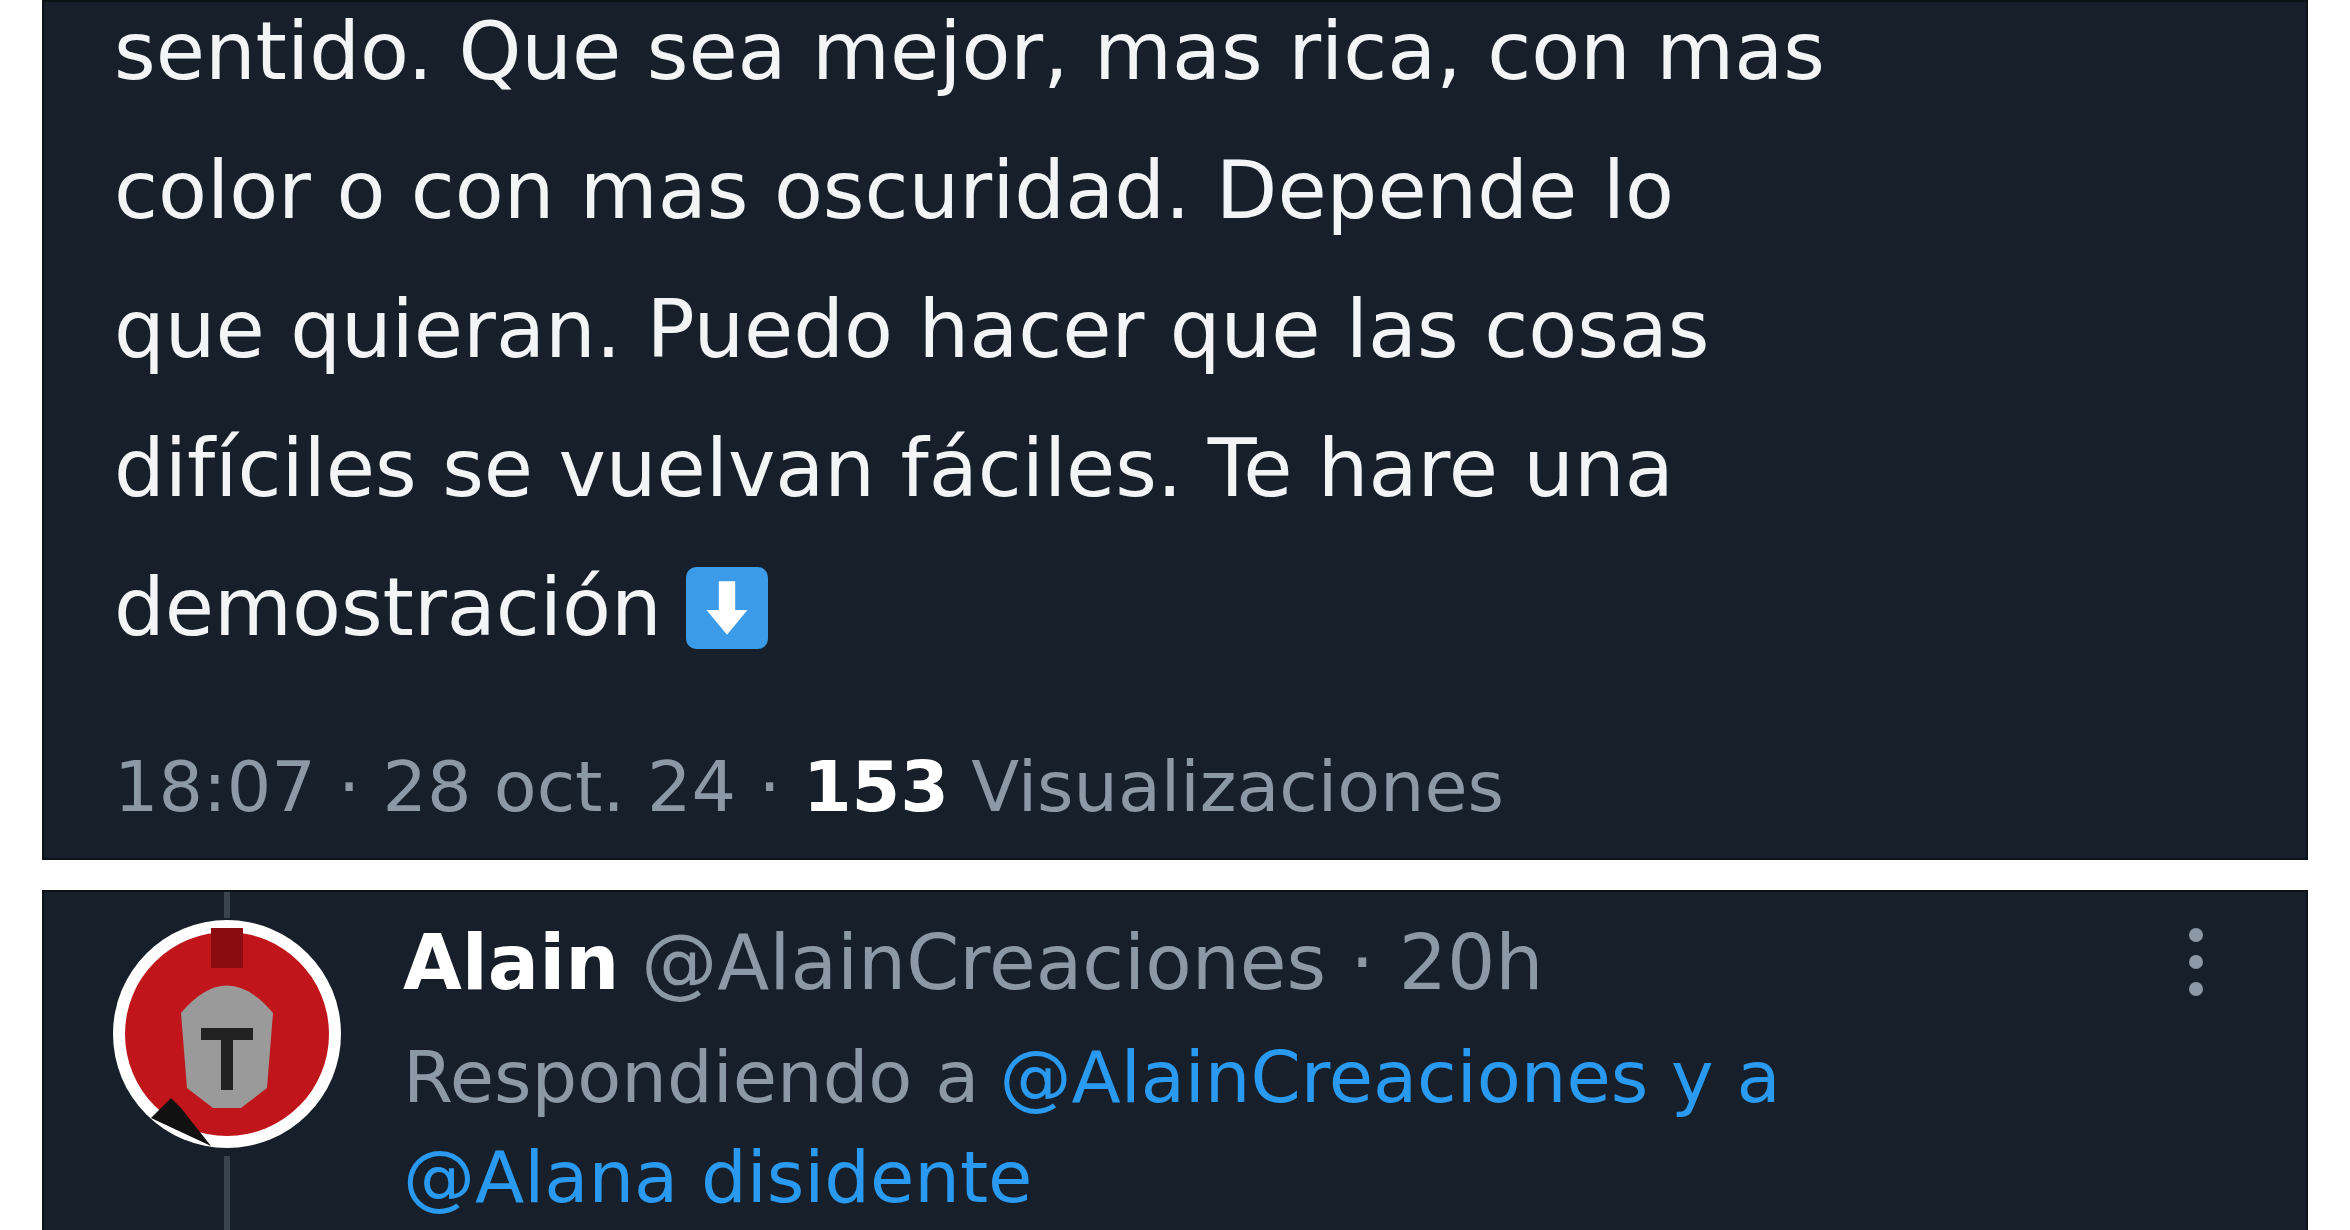 This screenshot has height=1230, width=2350. I want to click on tweet-text: sentido. Que sea mejor, mas rica, con mas, so click(969, 52).